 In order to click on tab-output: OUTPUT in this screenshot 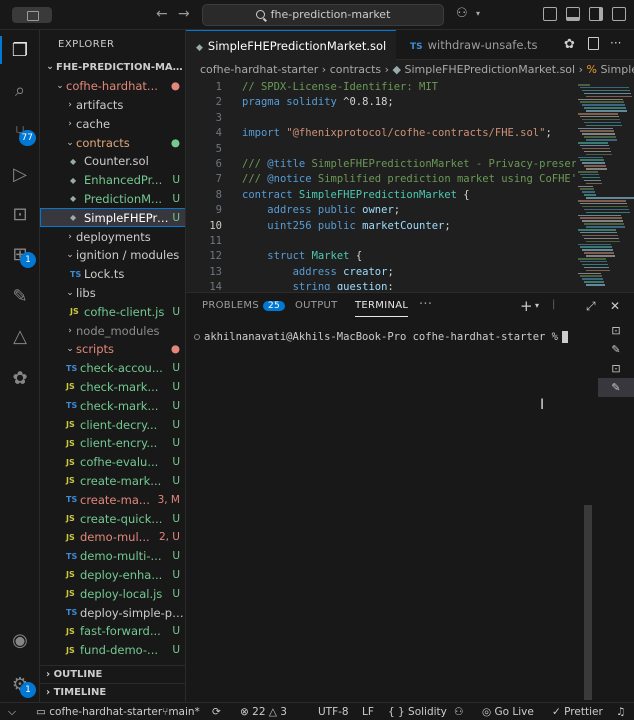, I will do `click(316, 305)`.